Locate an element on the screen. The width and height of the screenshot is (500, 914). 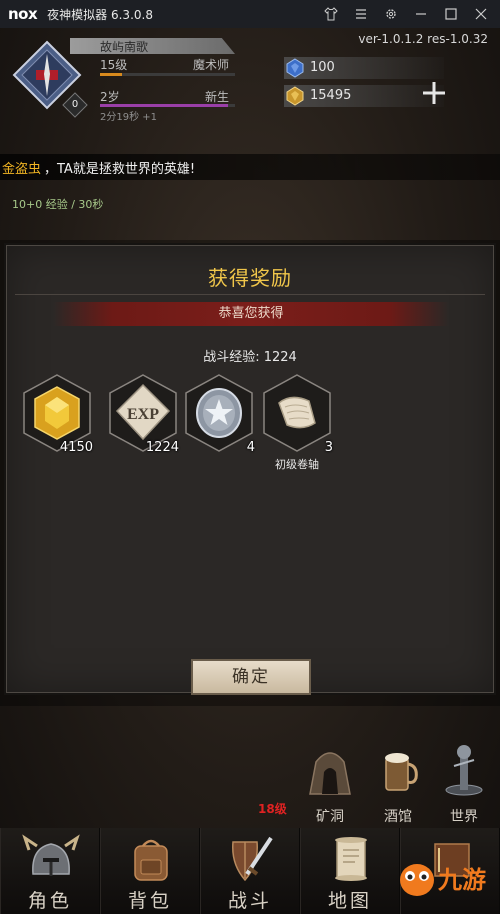
blue-gem-count: 100 is located at coordinates (322, 67).